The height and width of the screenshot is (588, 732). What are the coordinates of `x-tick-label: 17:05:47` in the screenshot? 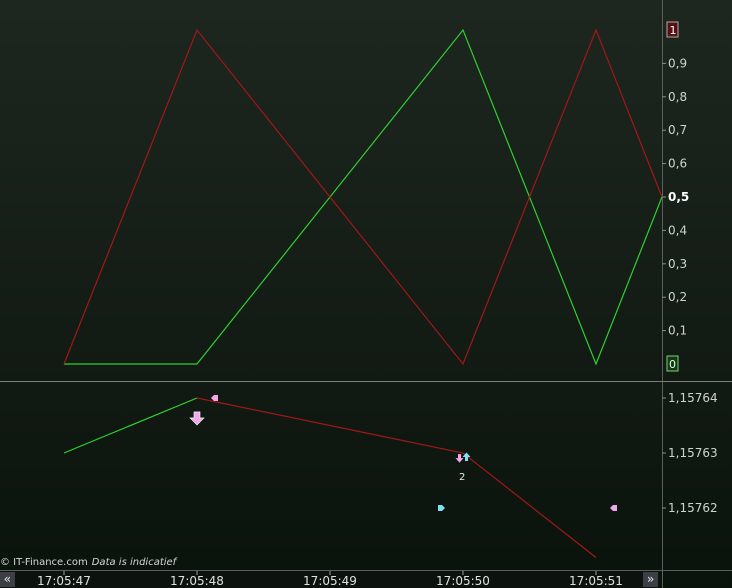 It's located at (64, 581).